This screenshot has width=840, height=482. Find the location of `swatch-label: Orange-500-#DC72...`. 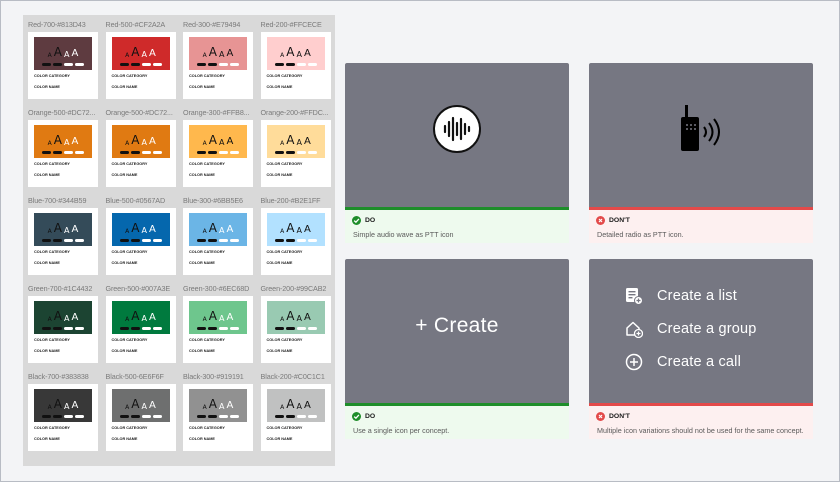

swatch-label: Orange-500-#DC72... is located at coordinates (62, 112).